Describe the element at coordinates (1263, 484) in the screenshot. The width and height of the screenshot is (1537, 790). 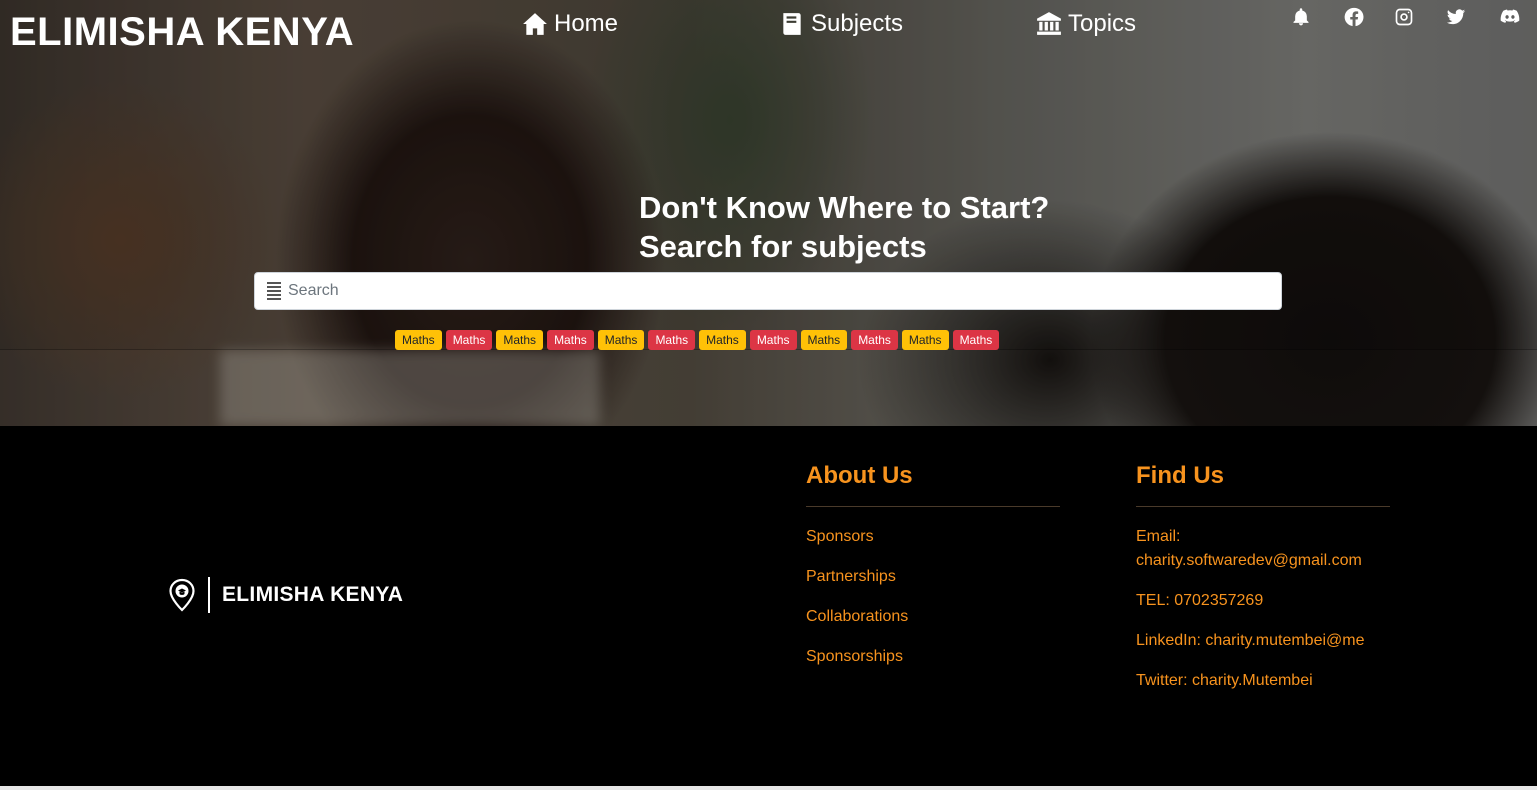
I see `find-us-heading: Find Us` at that location.